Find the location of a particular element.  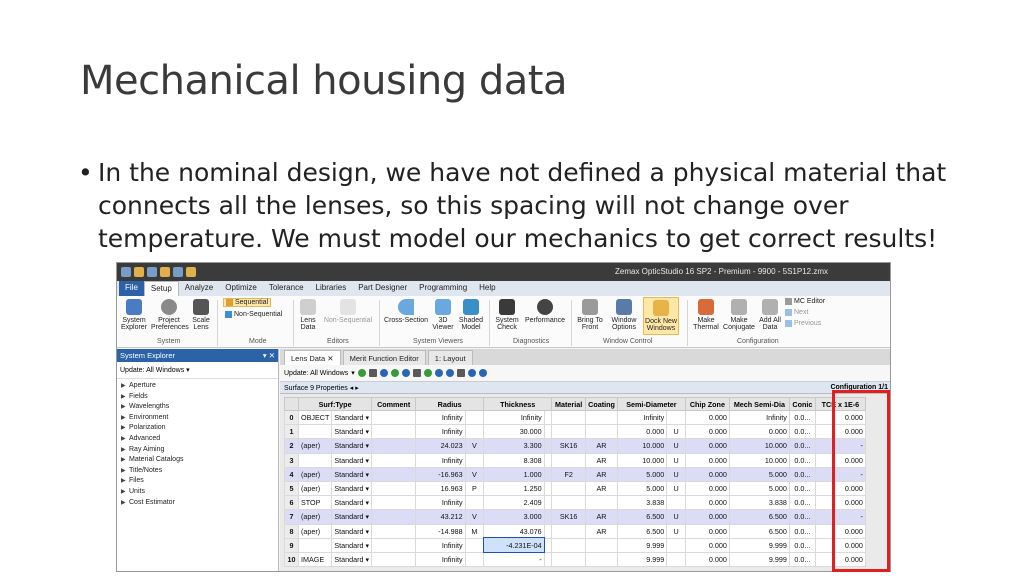

thickness-cell: 1.250 is located at coordinates (514, 488).